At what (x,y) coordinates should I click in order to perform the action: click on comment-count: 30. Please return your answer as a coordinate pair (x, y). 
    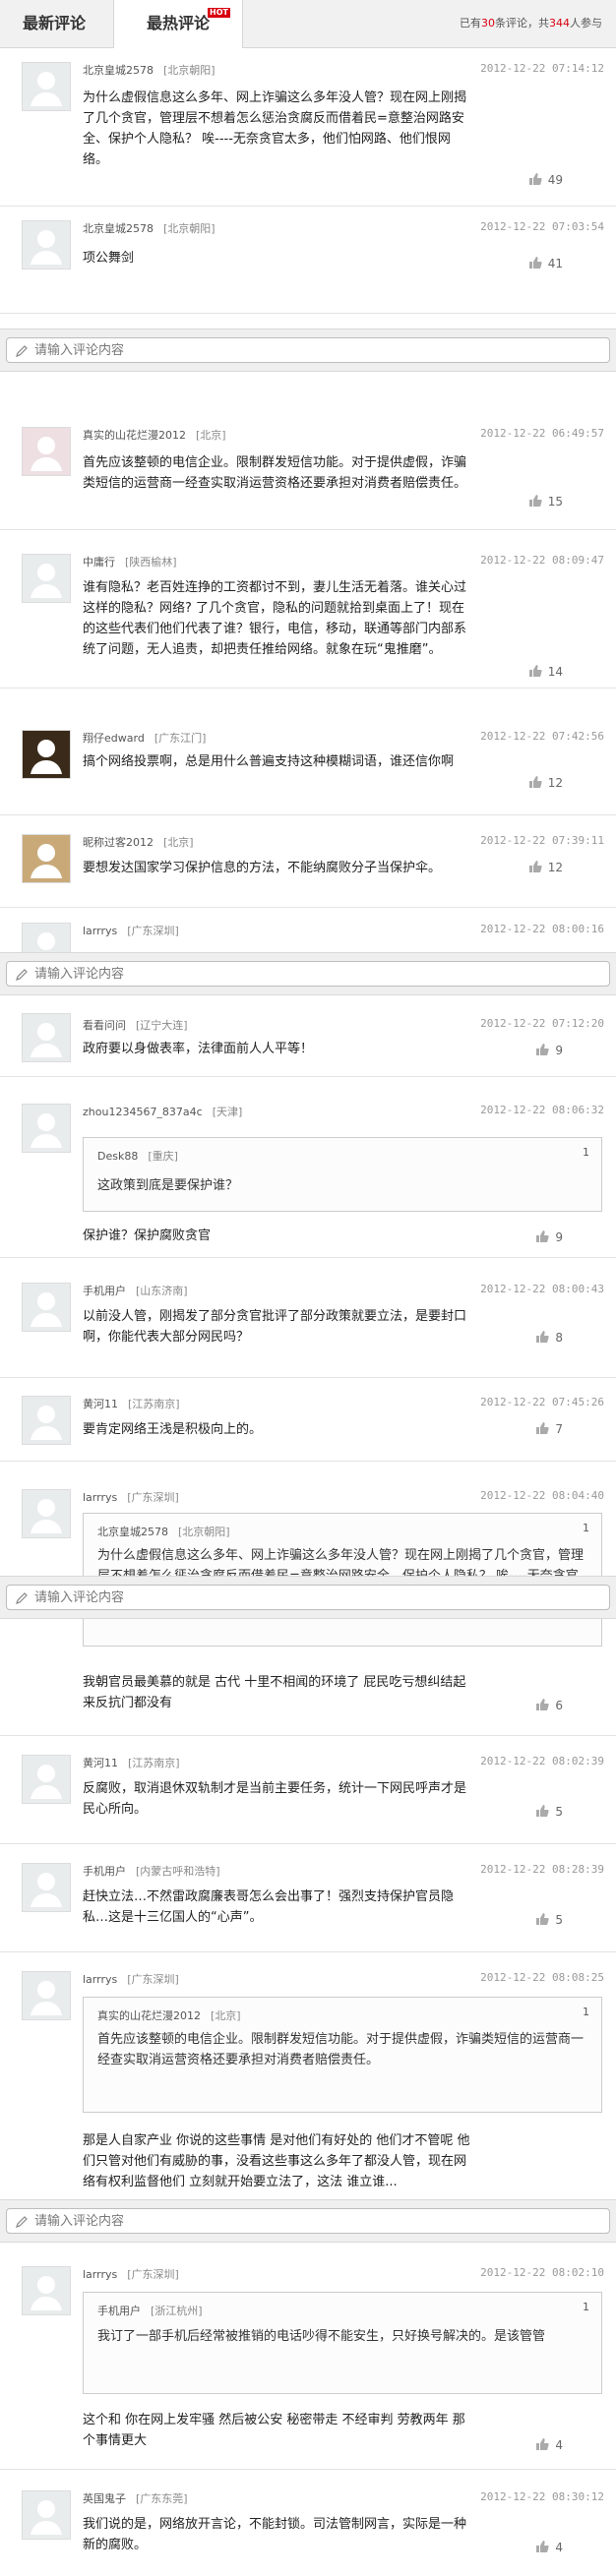
    Looking at the image, I should click on (488, 23).